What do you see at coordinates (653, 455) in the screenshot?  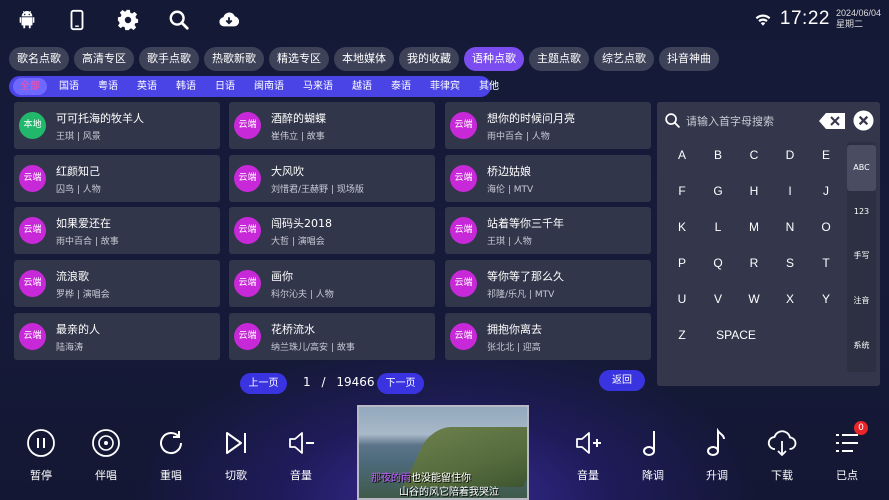 I see `music-note-down-button: 降调` at bounding box center [653, 455].